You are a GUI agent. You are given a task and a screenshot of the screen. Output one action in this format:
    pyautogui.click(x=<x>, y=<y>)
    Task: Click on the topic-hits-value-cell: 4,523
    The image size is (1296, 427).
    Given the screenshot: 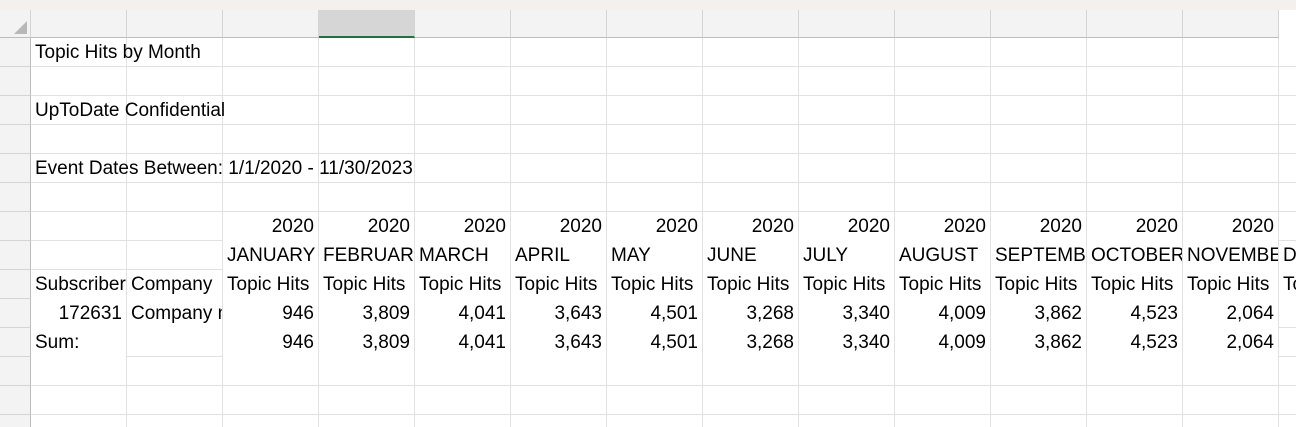 What is the action you would take?
    pyautogui.click(x=1134, y=313)
    